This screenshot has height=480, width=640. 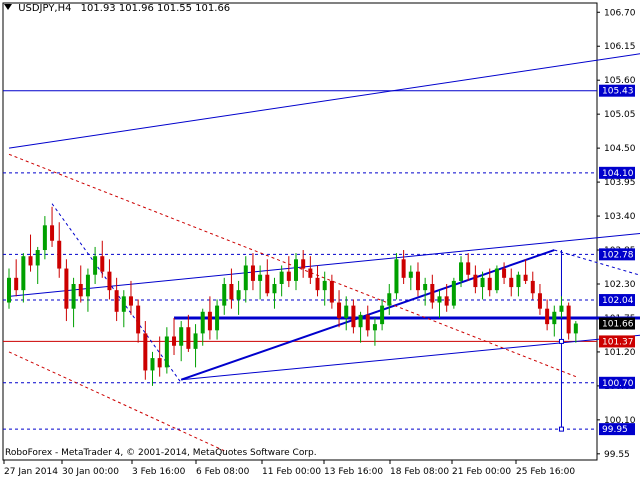 What do you see at coordinates (620, 115) in the screenshot?
I see `y-tick-label: 105.05` at bounding box center [620, 115].